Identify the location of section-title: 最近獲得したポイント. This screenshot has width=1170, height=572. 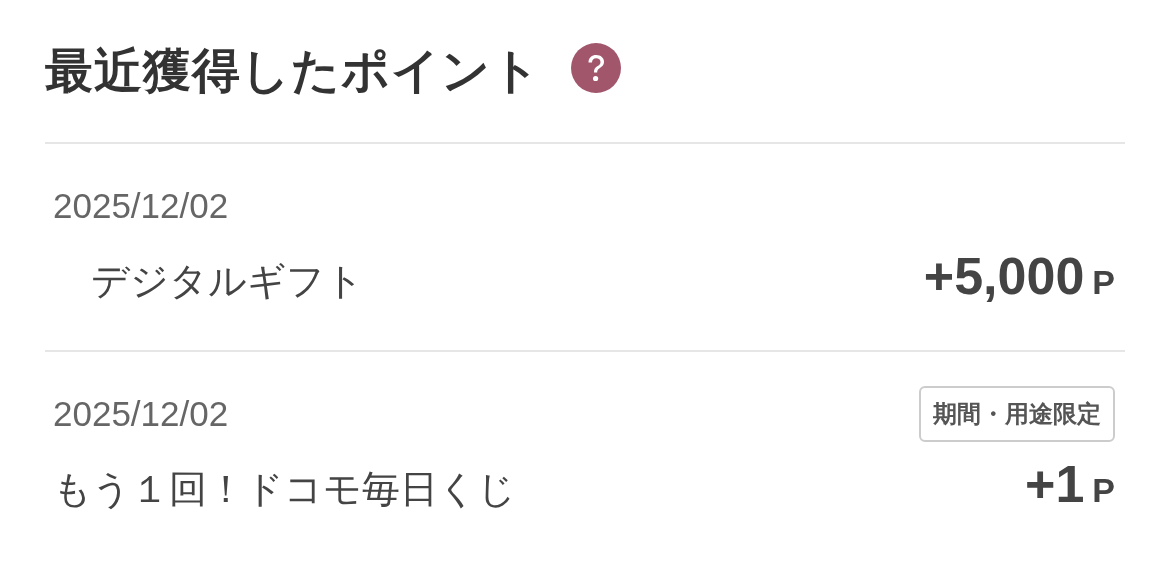
(293, 70).